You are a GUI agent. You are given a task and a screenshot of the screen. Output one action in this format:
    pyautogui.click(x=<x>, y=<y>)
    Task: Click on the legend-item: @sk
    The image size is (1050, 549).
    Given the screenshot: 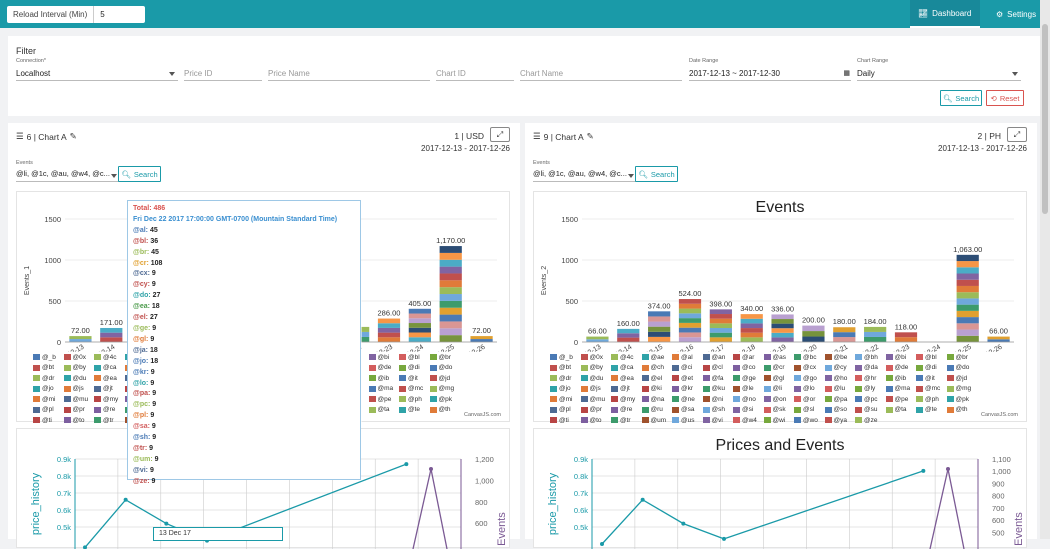 What is the action you would take?
    pyautogui.click(x=779, y=409)
    